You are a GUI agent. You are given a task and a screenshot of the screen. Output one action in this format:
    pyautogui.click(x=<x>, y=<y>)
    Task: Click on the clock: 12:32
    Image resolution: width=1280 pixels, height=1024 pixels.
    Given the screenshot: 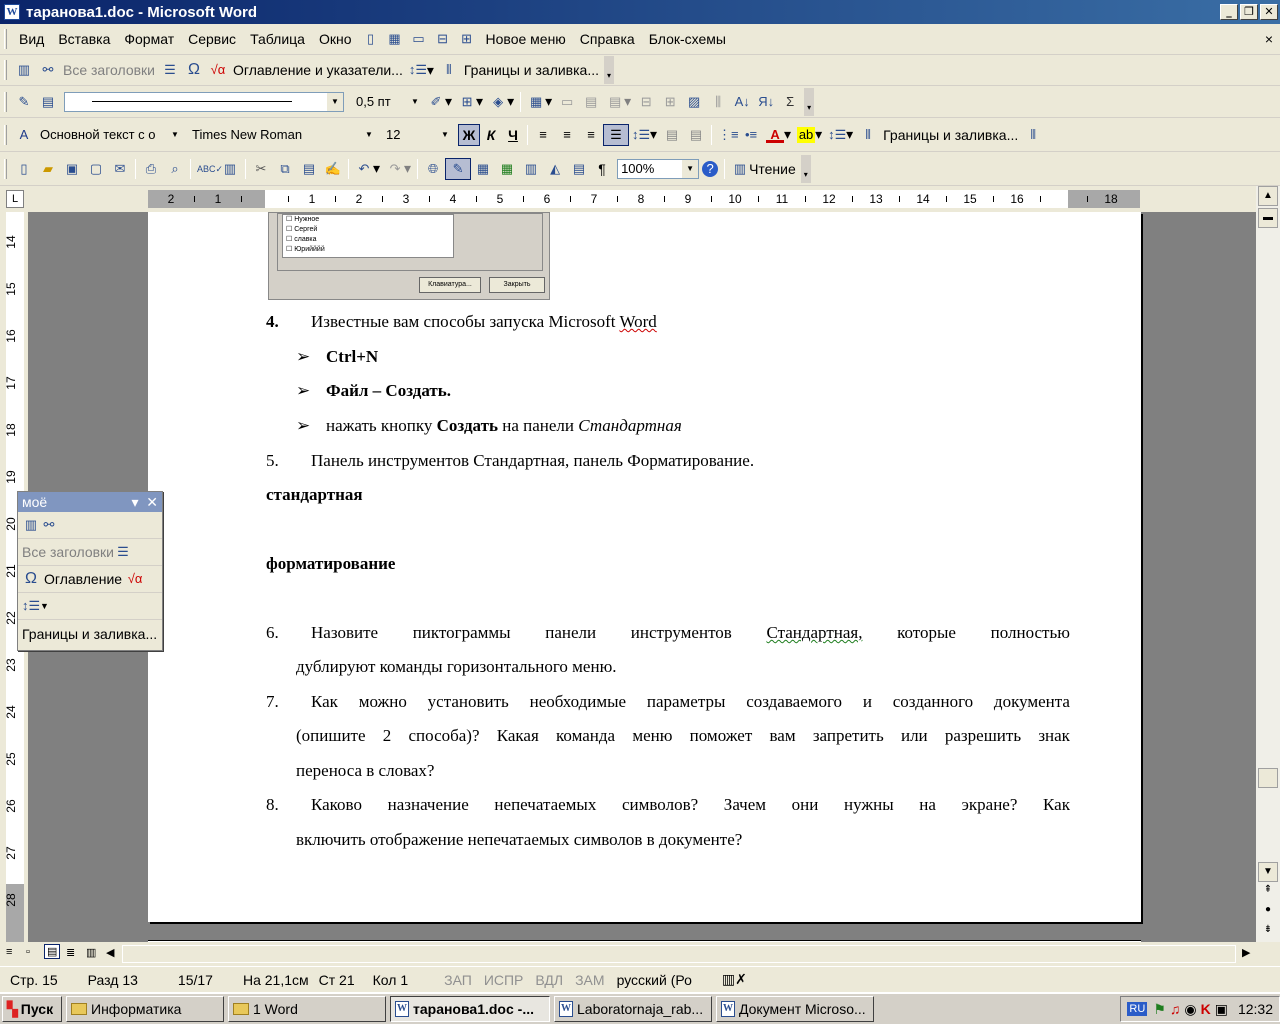 What is the action you would take?
    pyautogui.click(x=1255, y=1009)
    